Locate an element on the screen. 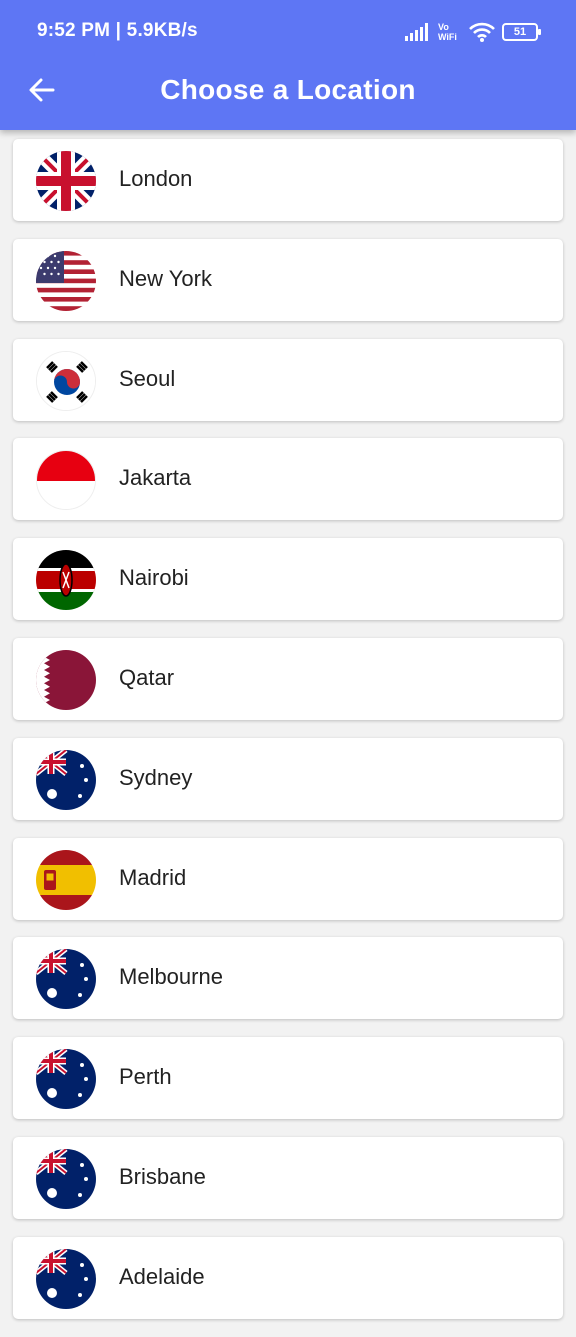  location-card-qatar: Qatar is located at coordinates (288, 678).